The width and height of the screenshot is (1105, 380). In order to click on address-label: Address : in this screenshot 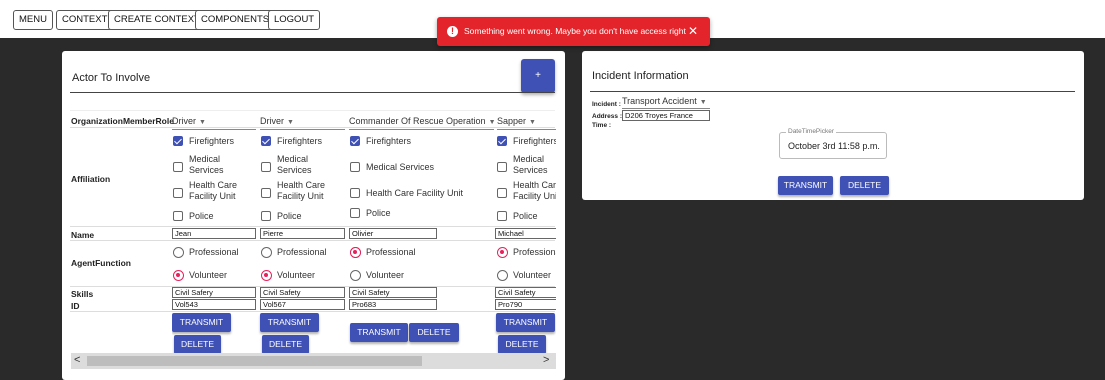, I will do `click(607, 116)`.